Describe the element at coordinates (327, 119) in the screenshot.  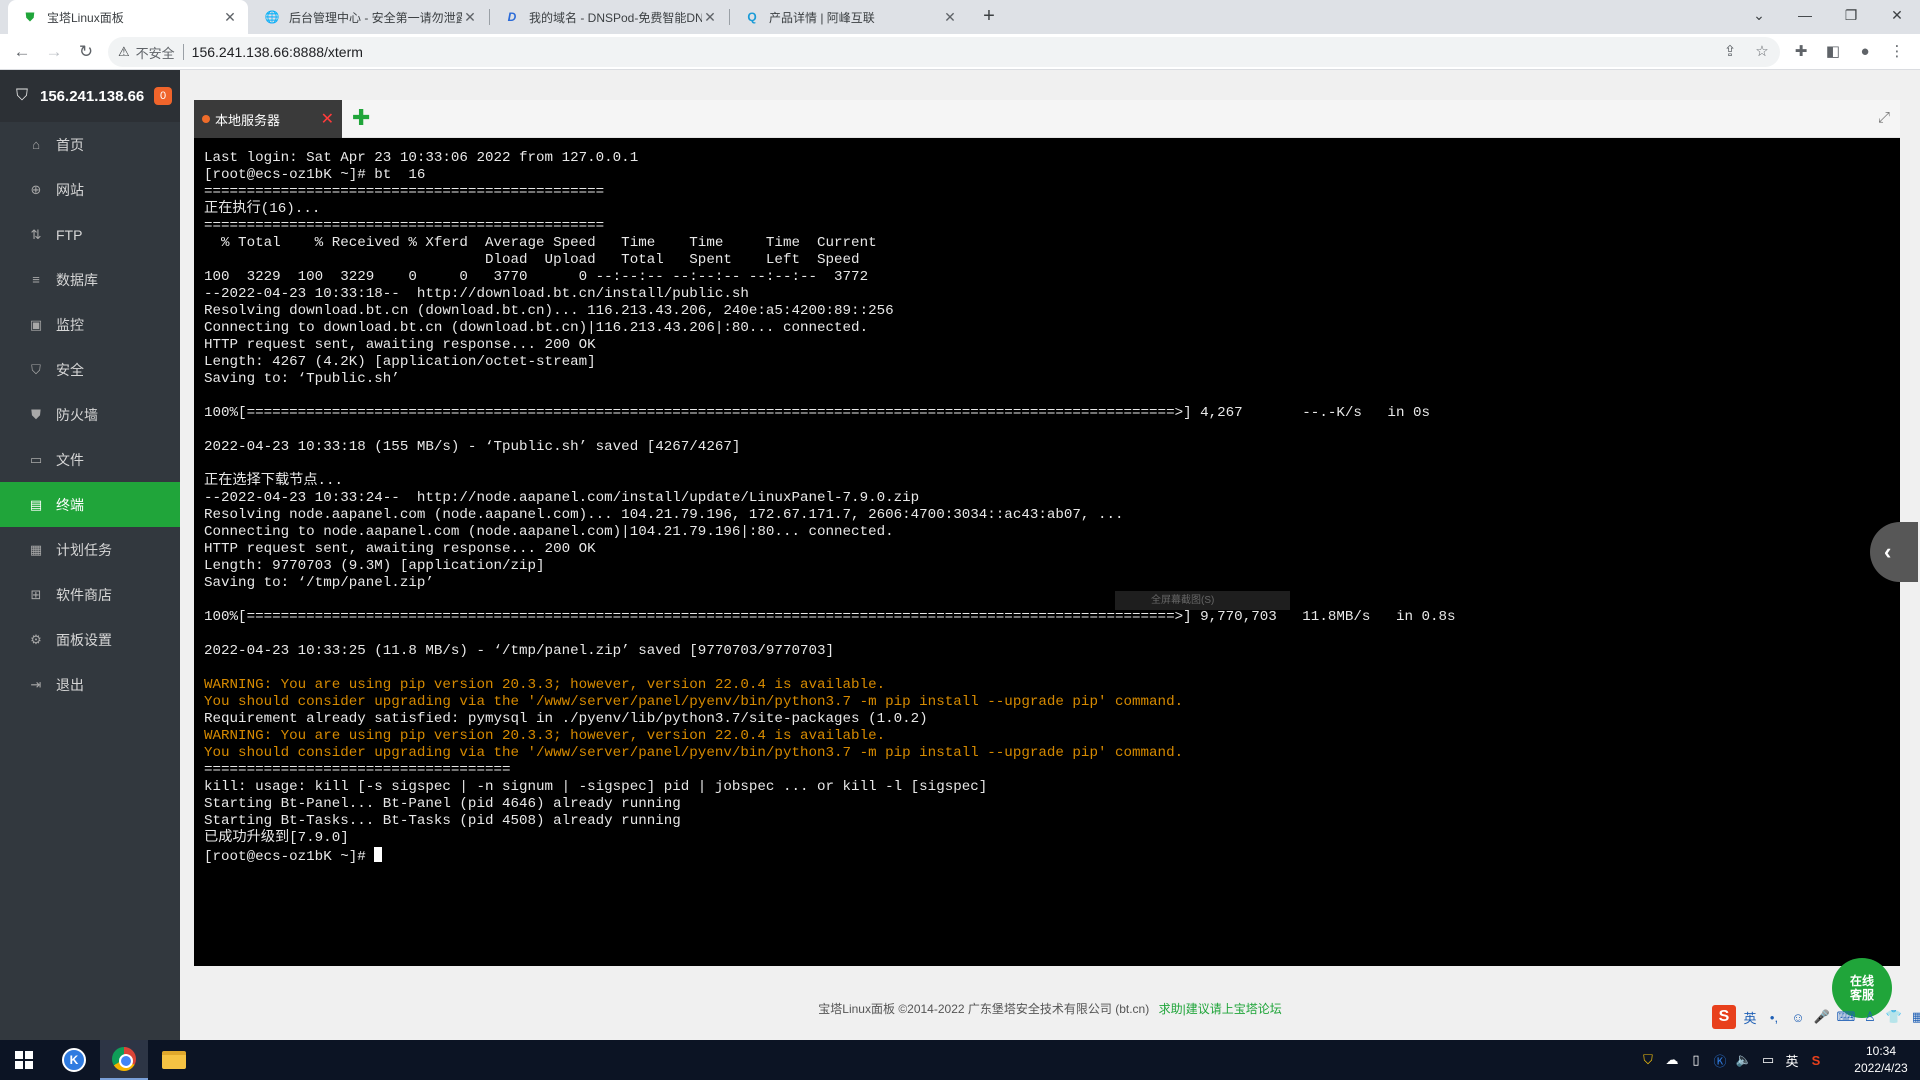
I see `close-terminal-tab-icon: ✕` at that location.